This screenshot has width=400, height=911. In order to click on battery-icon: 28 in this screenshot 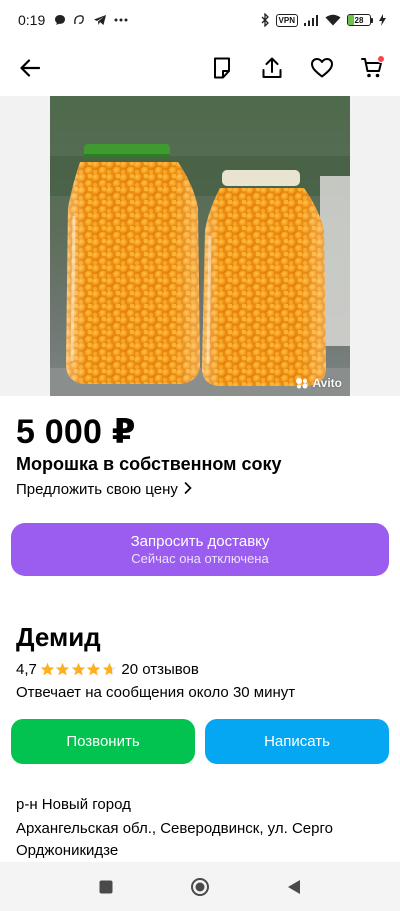, I will do `click(360, 20)`.